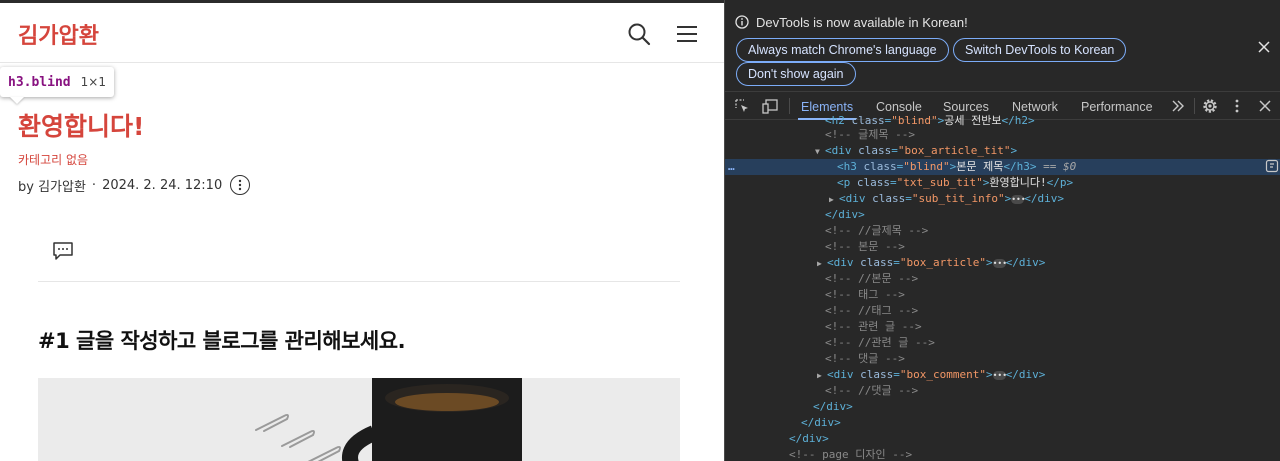 The width and height of the screenshot is (1280, 461). Describe the element at coordinates (865, 294) in the screenshot. I see `comment-text: <!-- 태그 -->` at that location.